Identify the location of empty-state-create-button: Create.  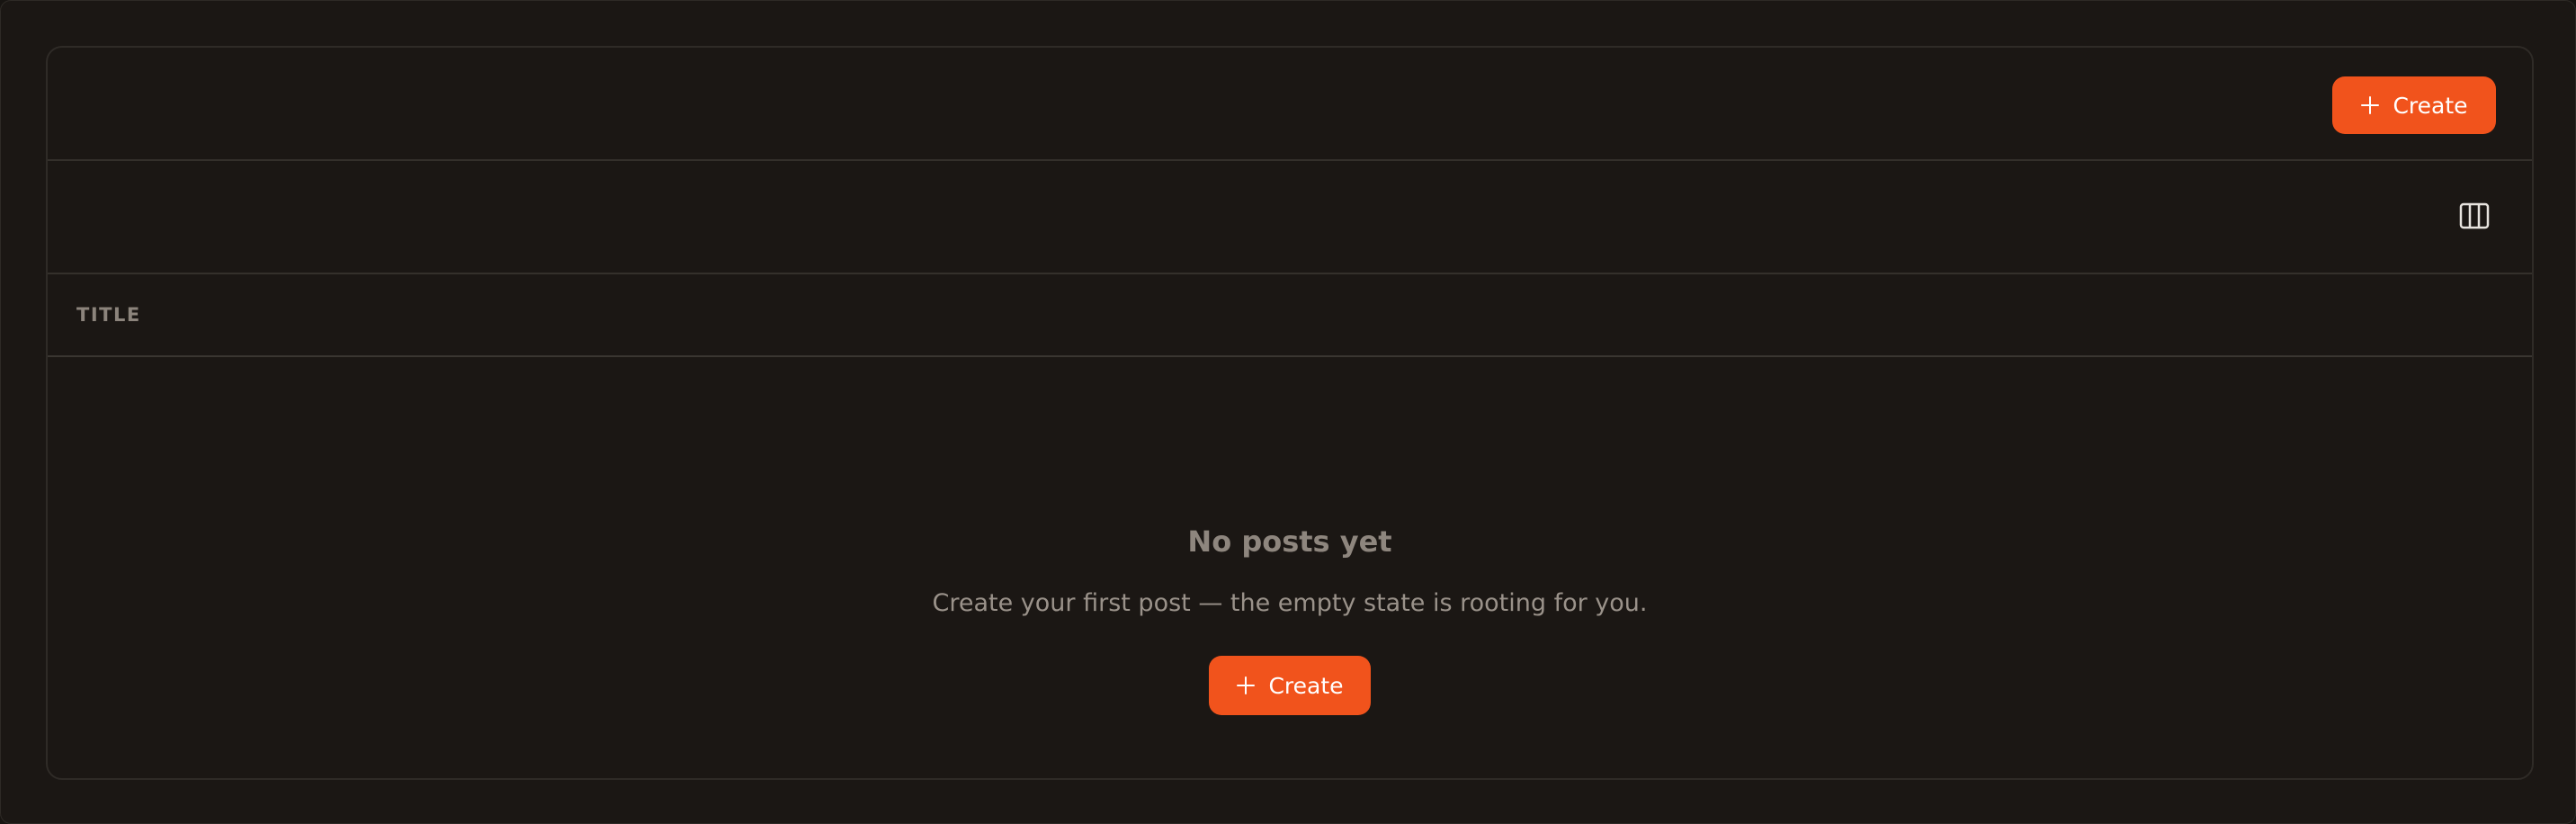
(1290, 685).